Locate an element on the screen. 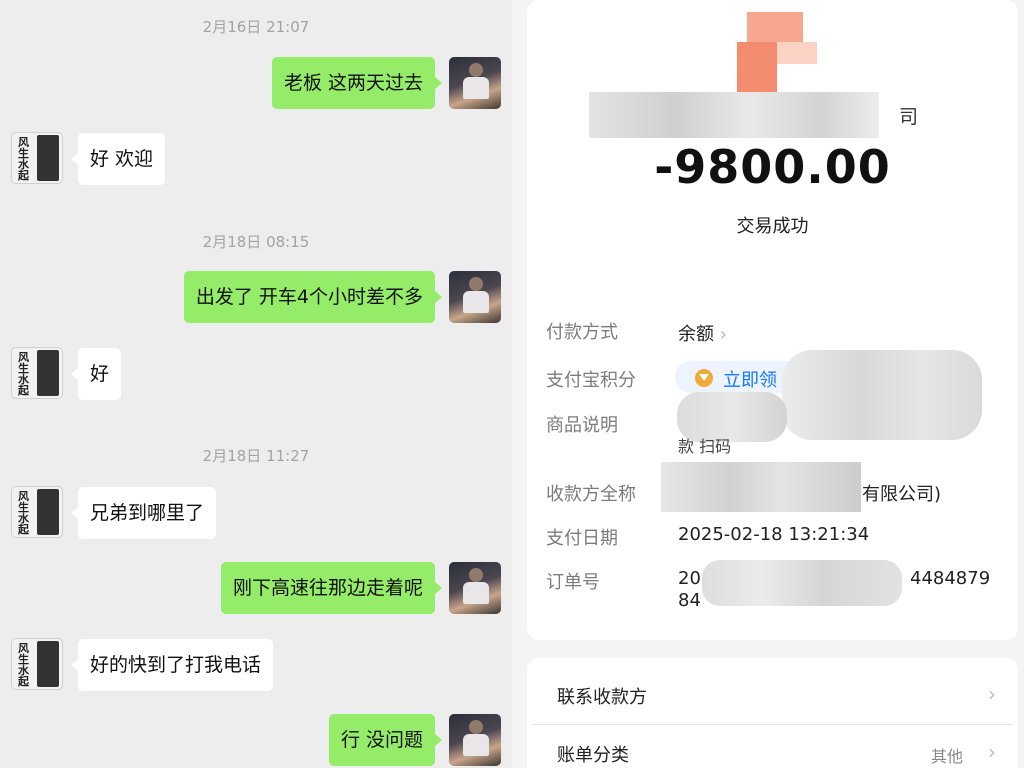 This screenshot has height=768, width=1024. bill-category-label: 账单分类 is located at coordinates (593, 755).